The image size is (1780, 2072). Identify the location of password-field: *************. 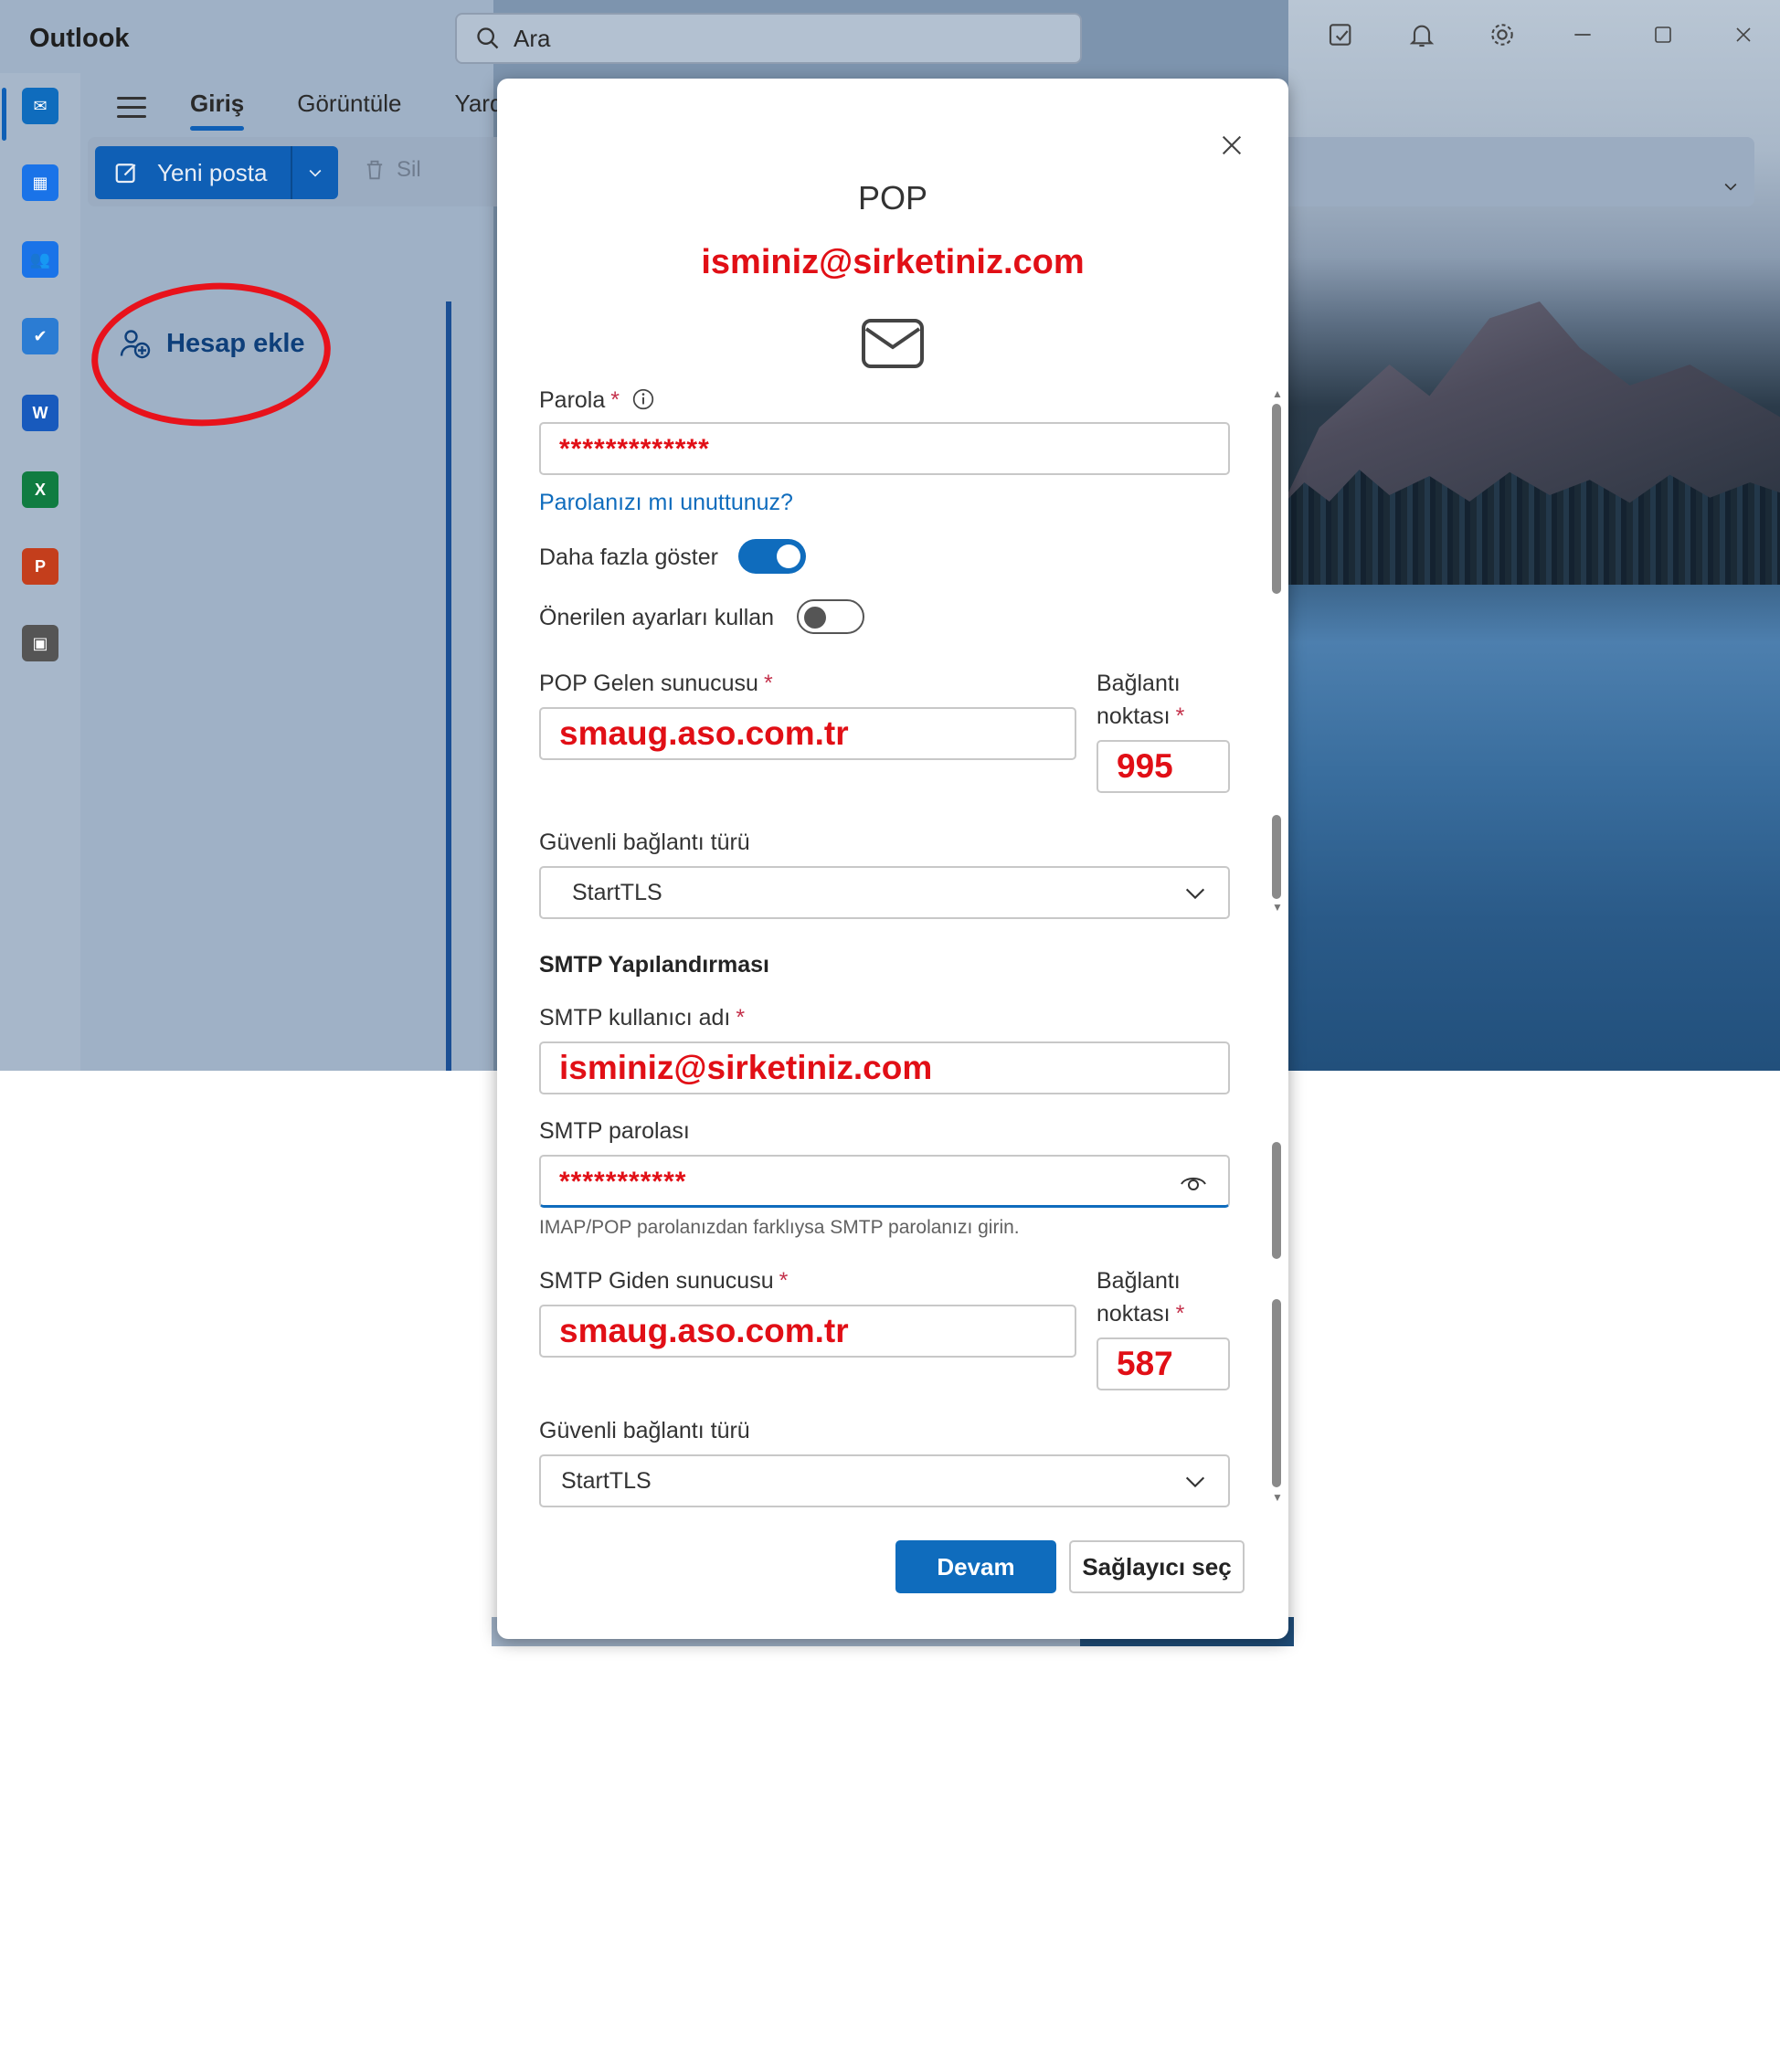
(884, 448).